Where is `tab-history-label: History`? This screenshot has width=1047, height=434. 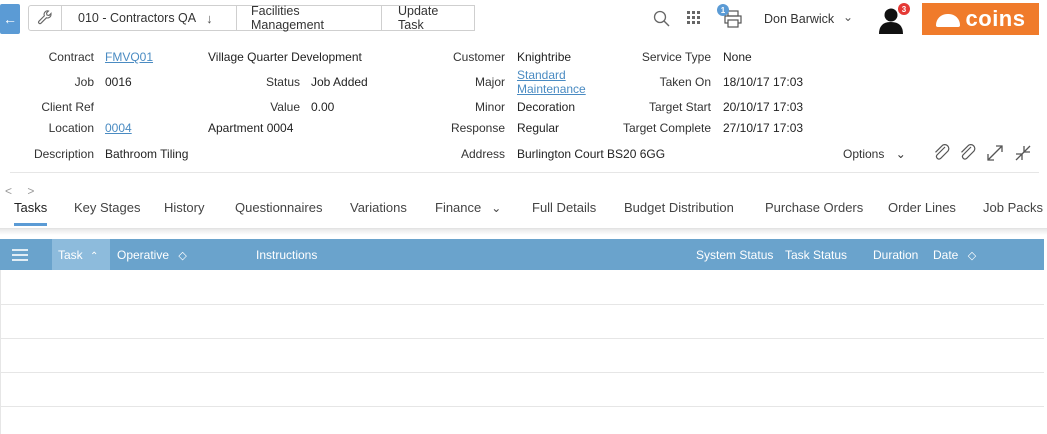 tab-history-label: History is located at coordinates (184, 207).